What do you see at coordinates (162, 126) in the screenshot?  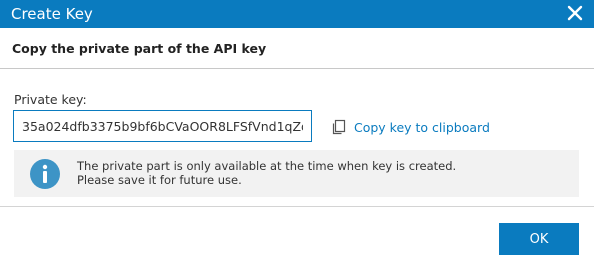 I see `private-key-input` at bounding box center [162, 126].